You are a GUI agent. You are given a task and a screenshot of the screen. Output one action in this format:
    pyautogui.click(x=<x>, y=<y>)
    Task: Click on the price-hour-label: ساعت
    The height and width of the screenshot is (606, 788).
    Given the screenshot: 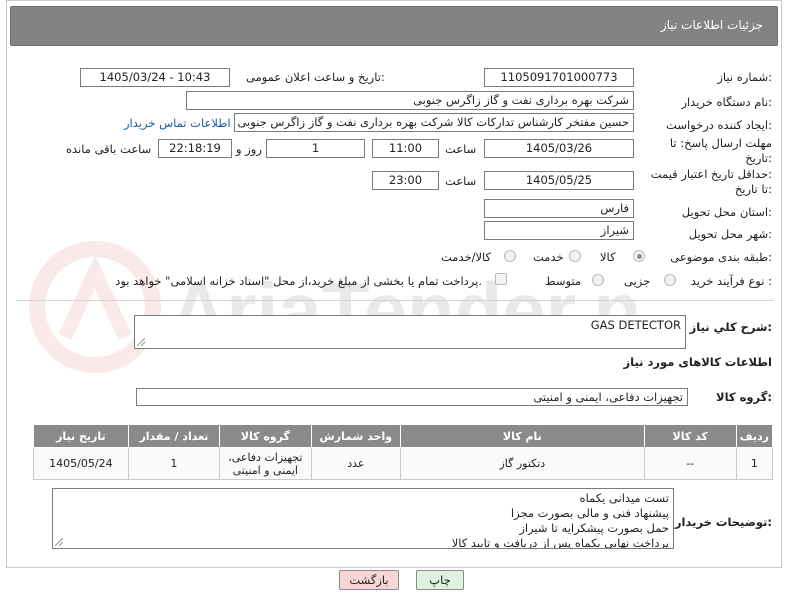 What is the action you would take?
    pyautogui.click(x=461, y=181)
    